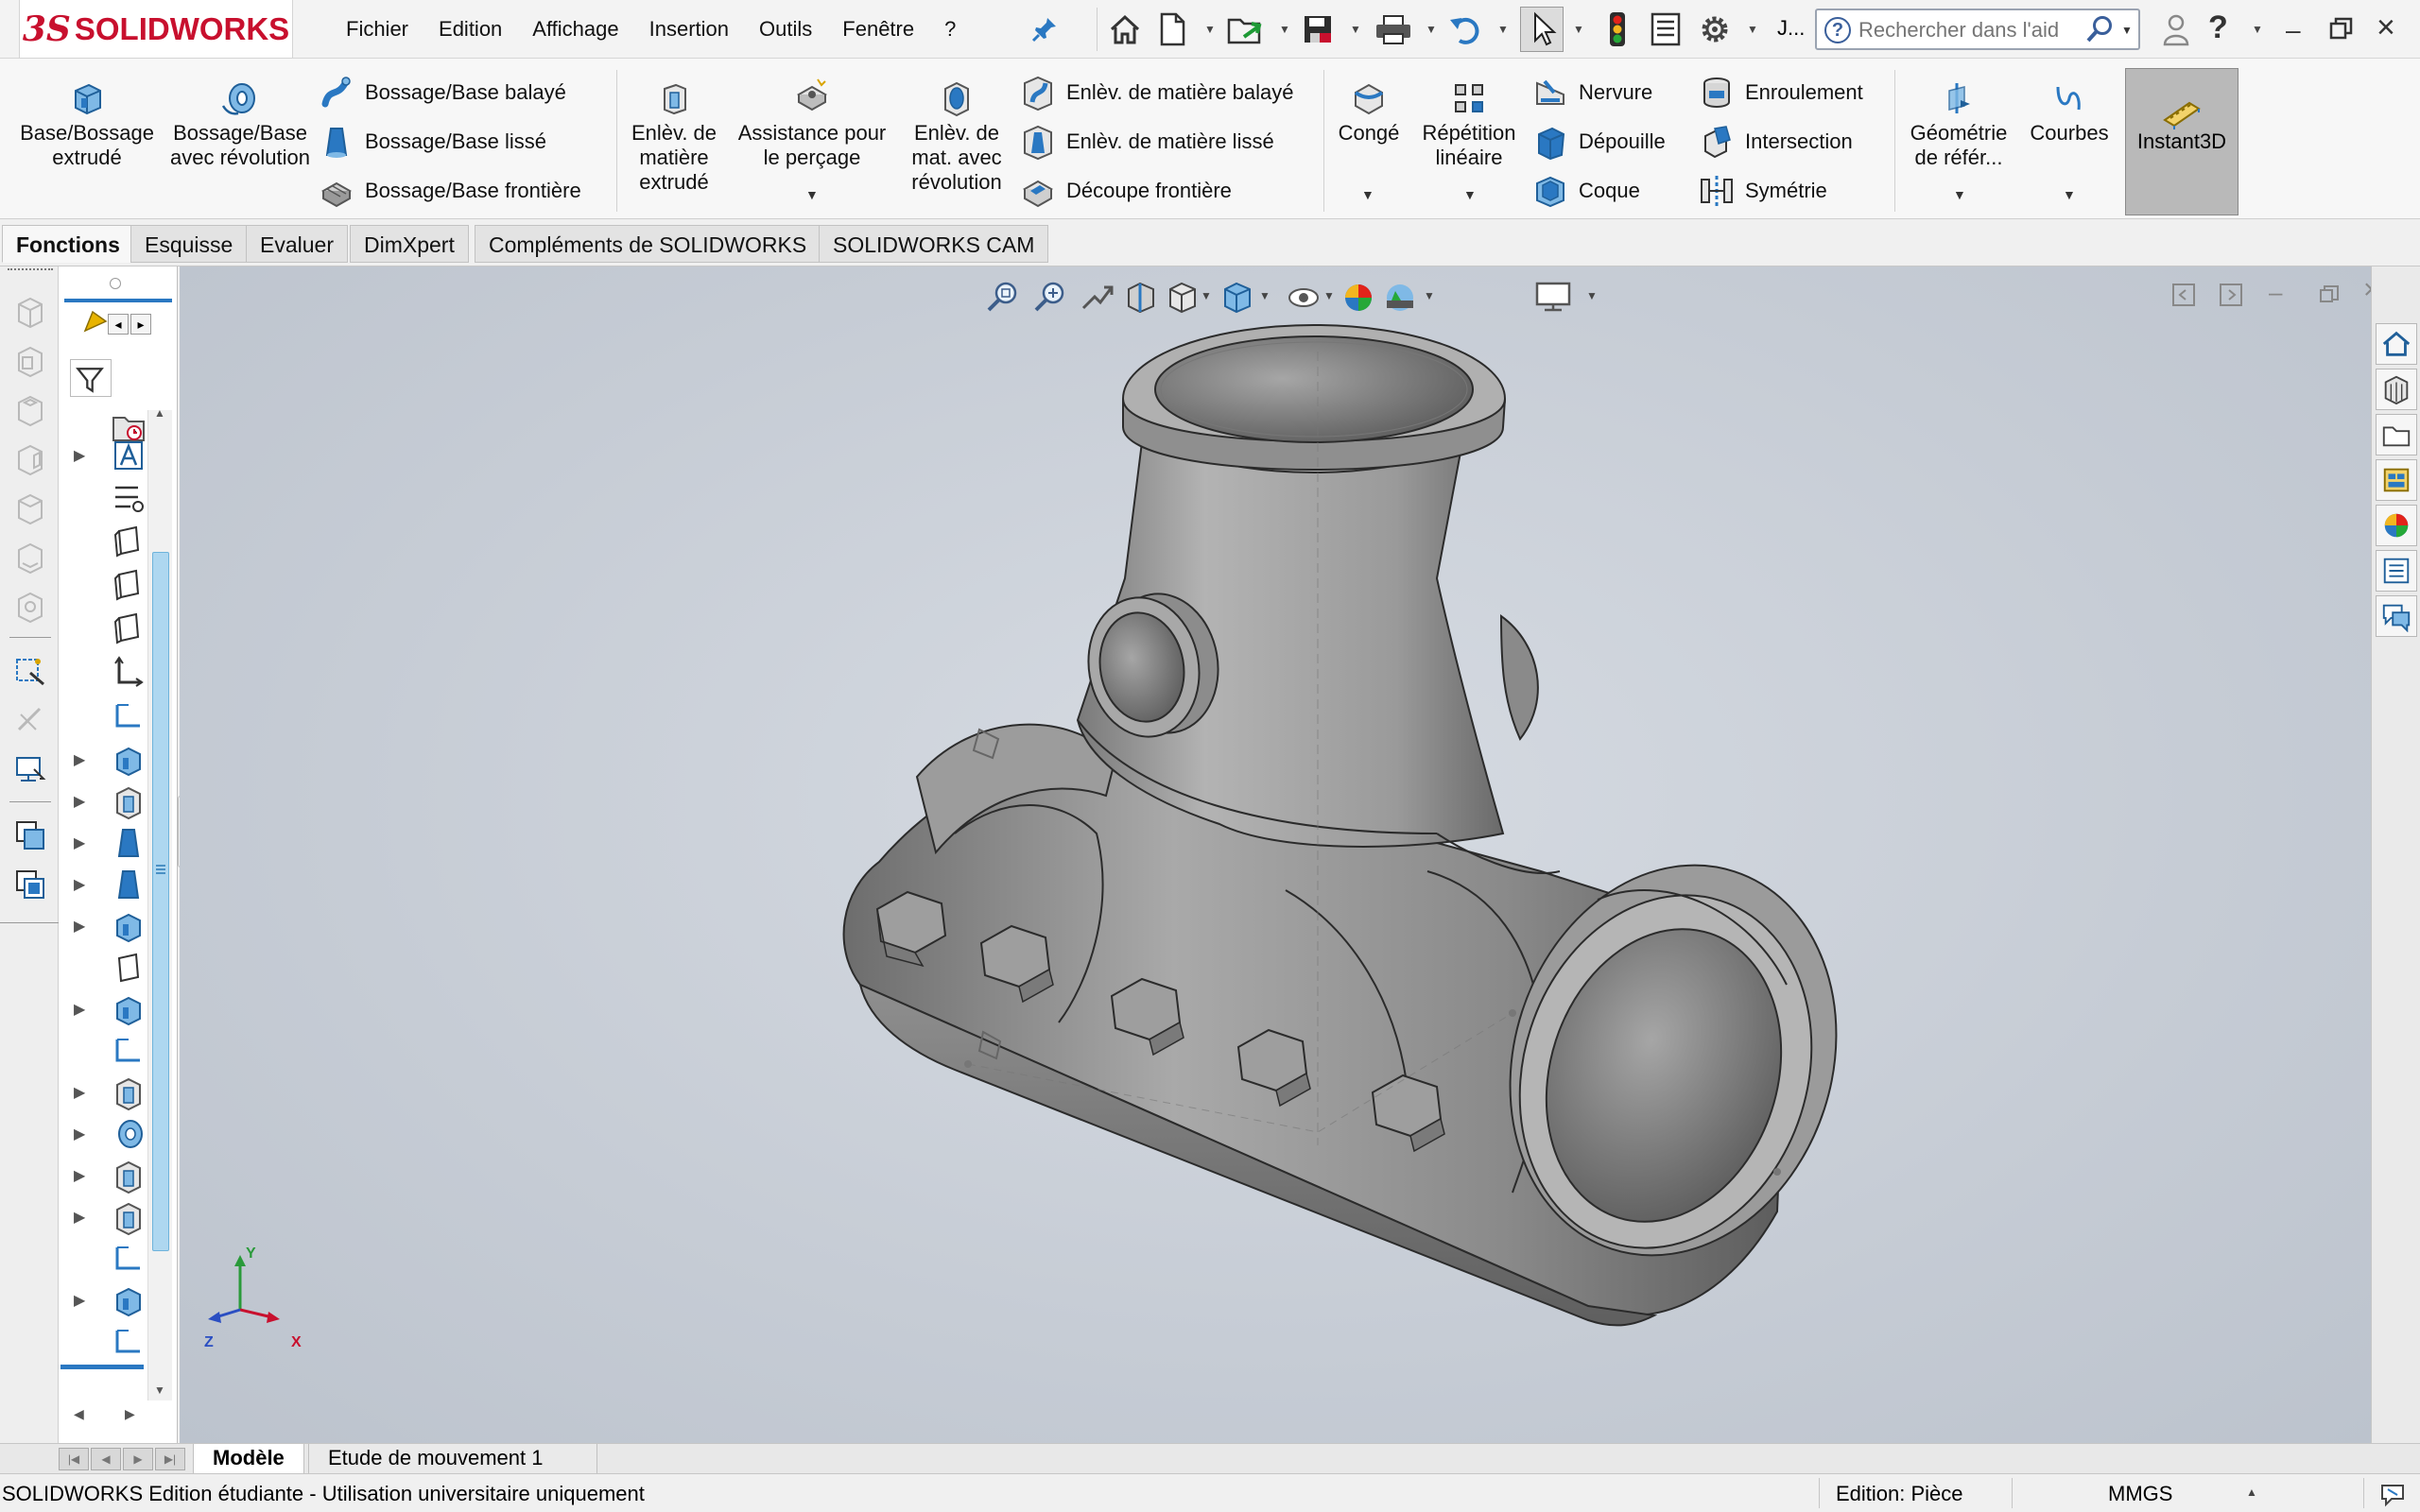 The image size is (2420, 1512). Describe the element at coordinates (129, 584) in the screenshot. I see `front-plane-icon` at that location.